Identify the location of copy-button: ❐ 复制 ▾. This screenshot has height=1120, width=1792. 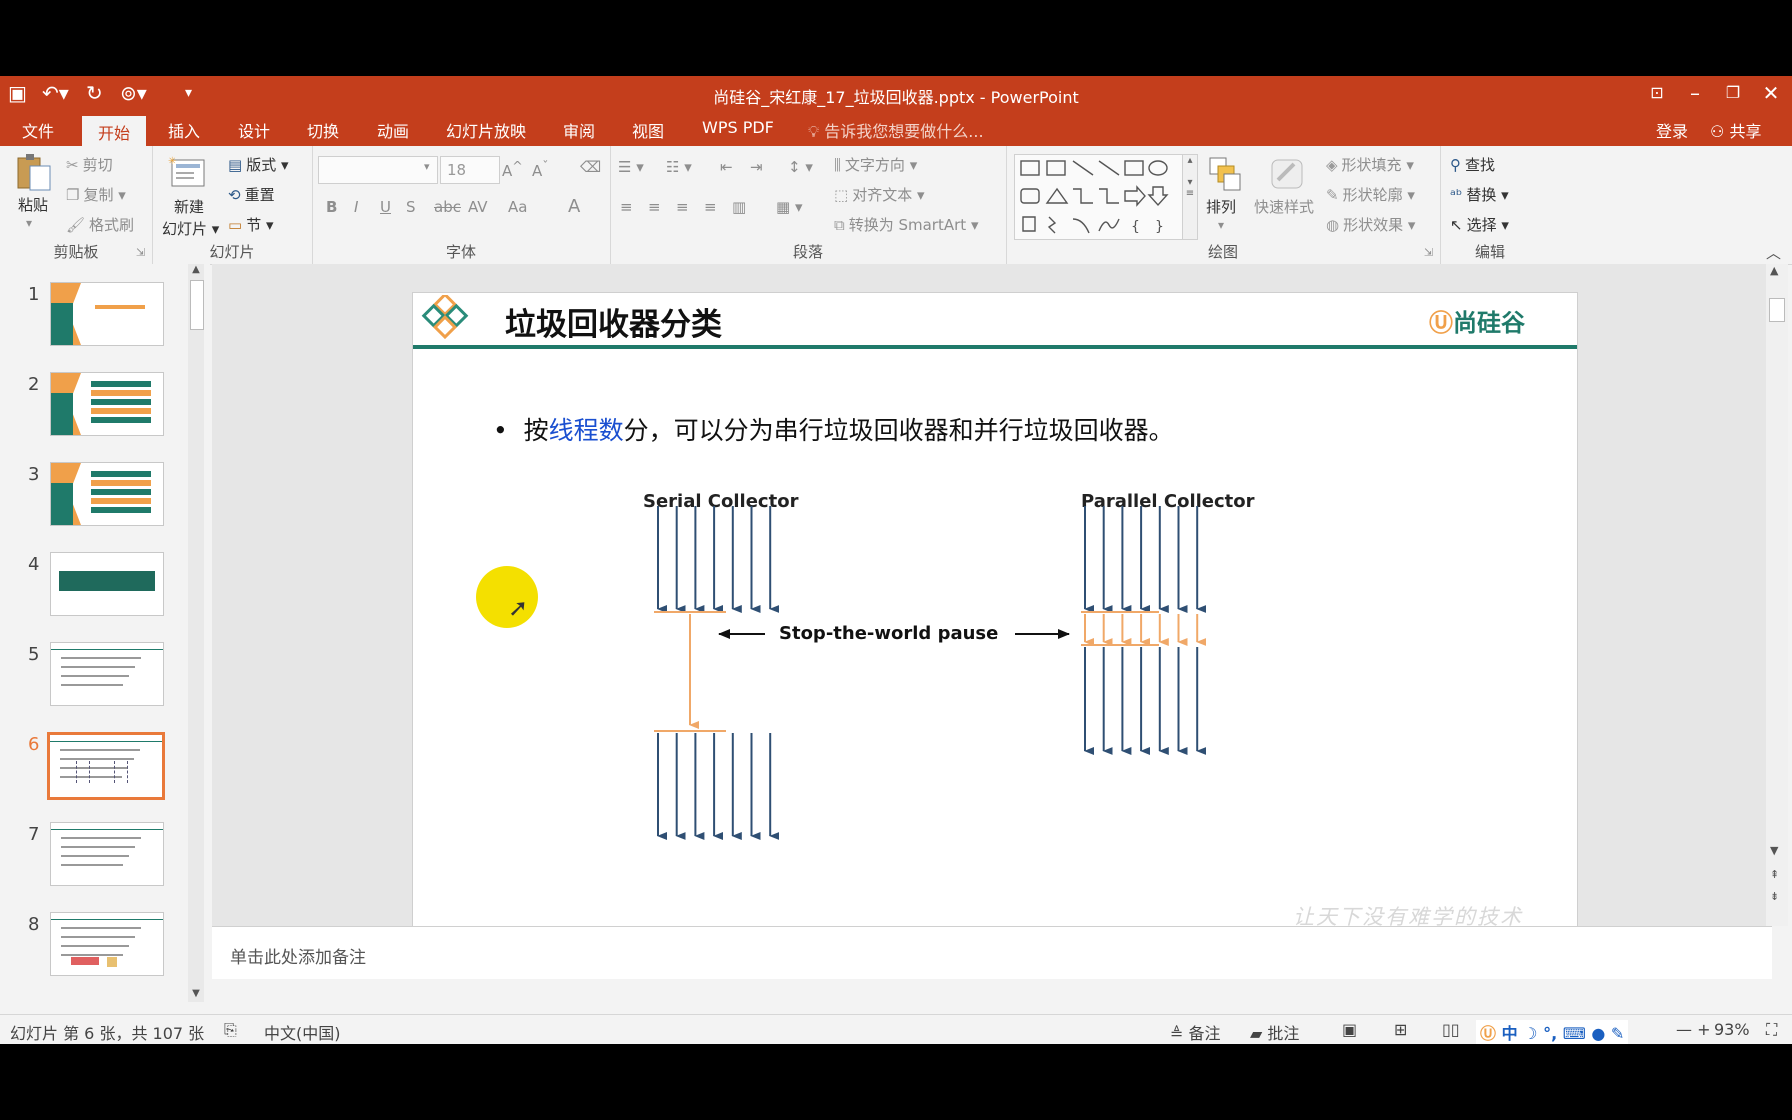
(96, 194).